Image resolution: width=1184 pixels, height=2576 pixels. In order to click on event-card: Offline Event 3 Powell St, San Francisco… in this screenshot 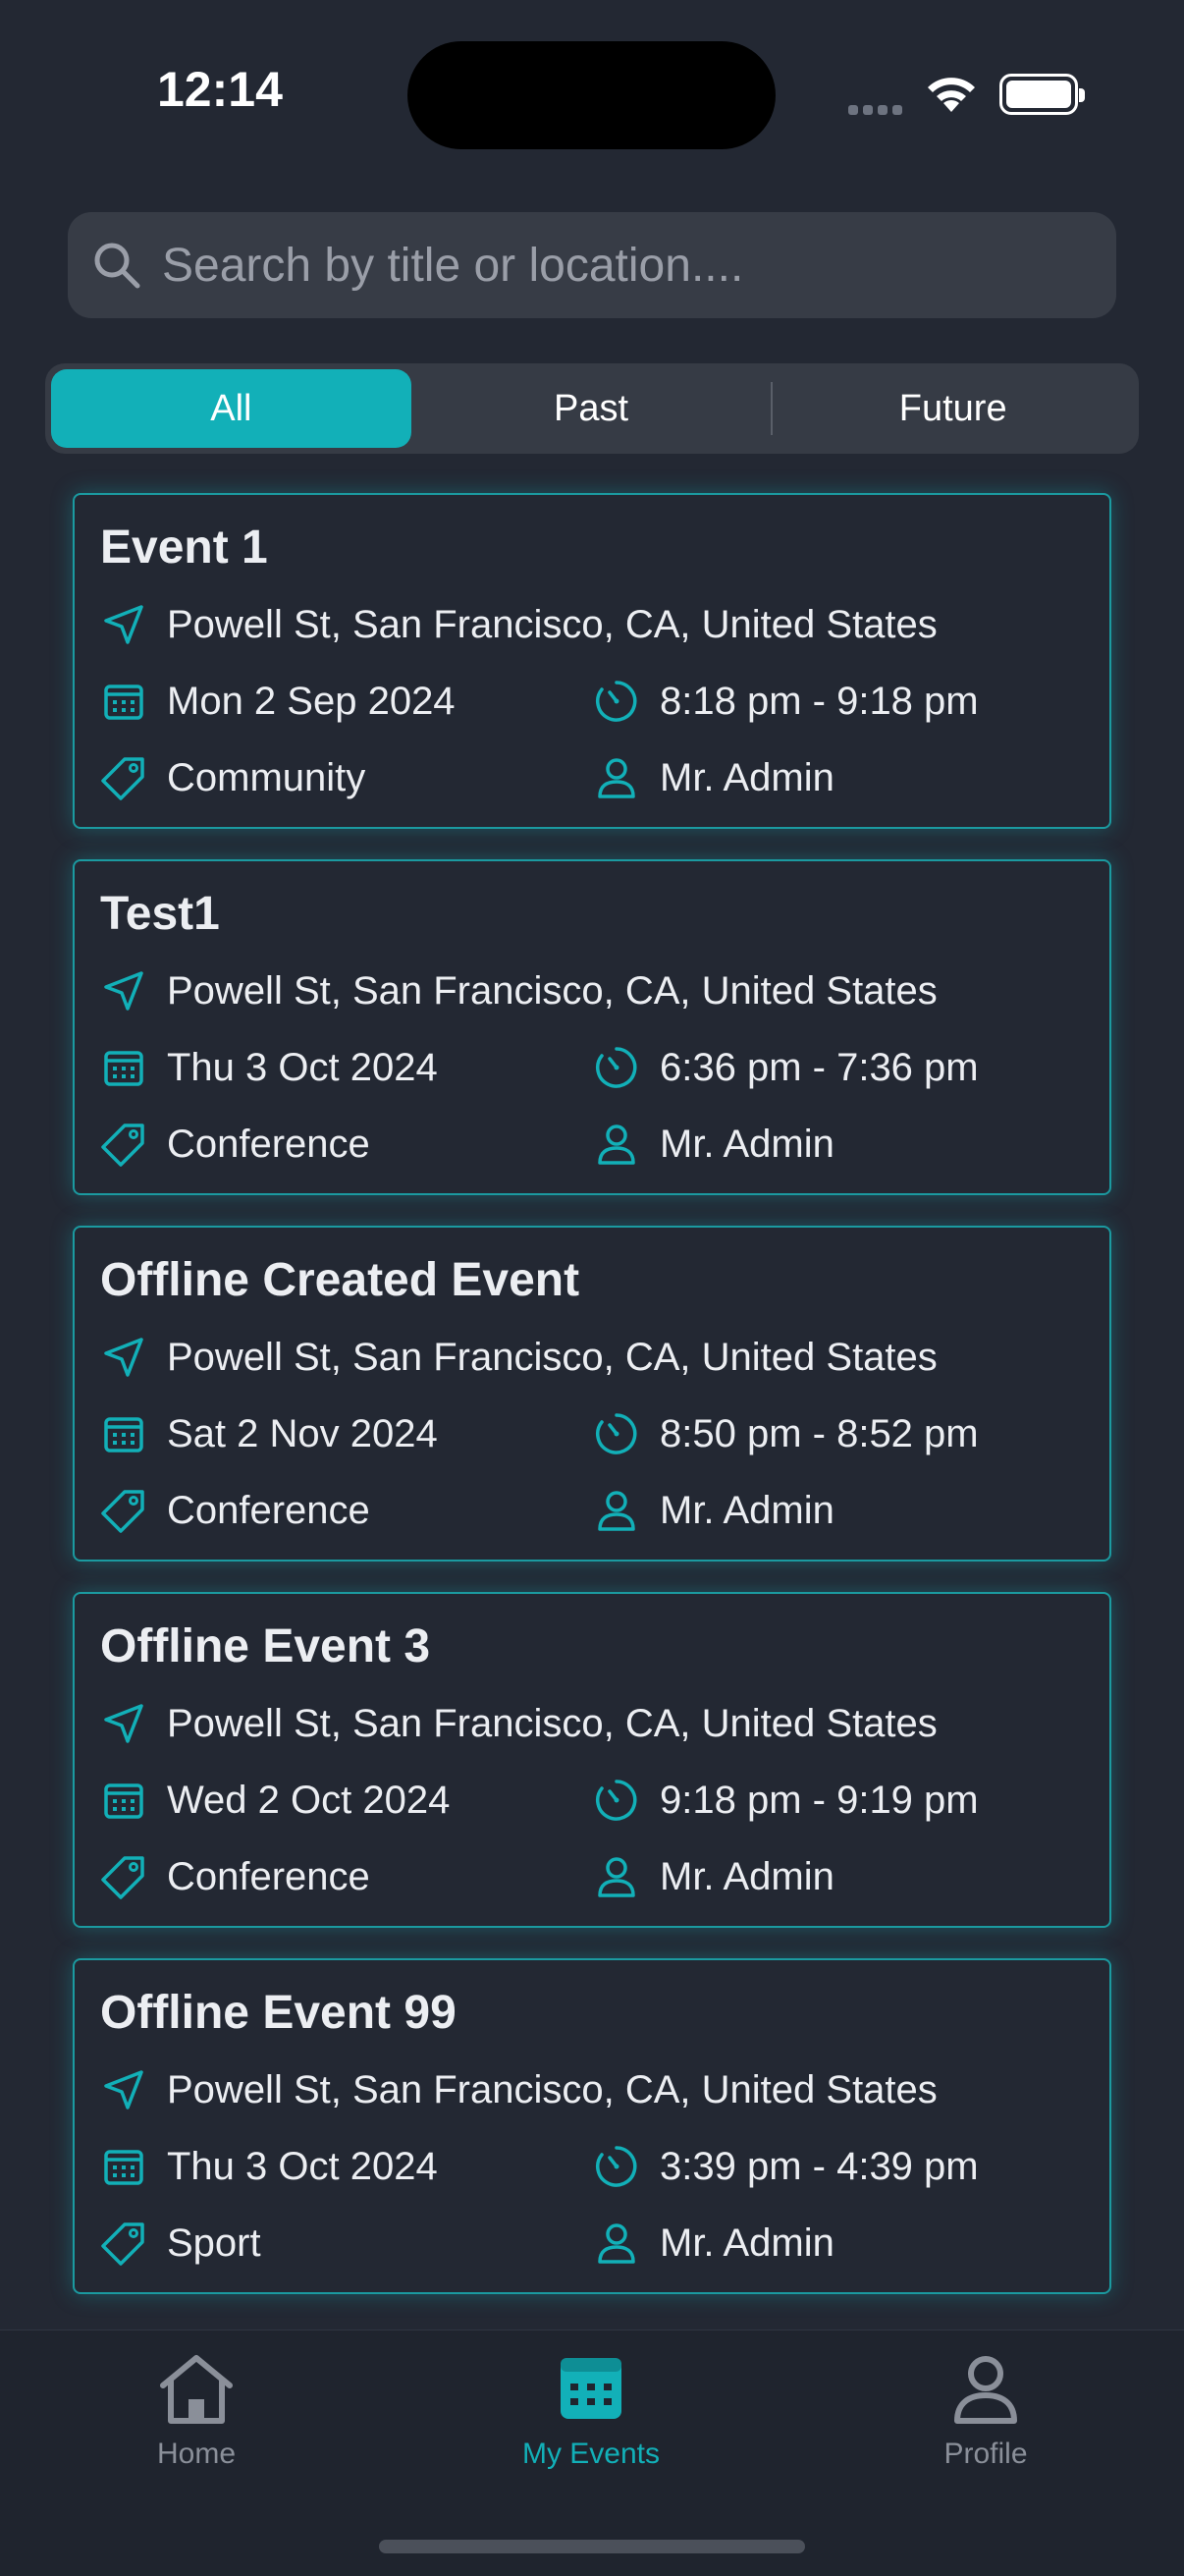, I will do `click(592, 1760)`.